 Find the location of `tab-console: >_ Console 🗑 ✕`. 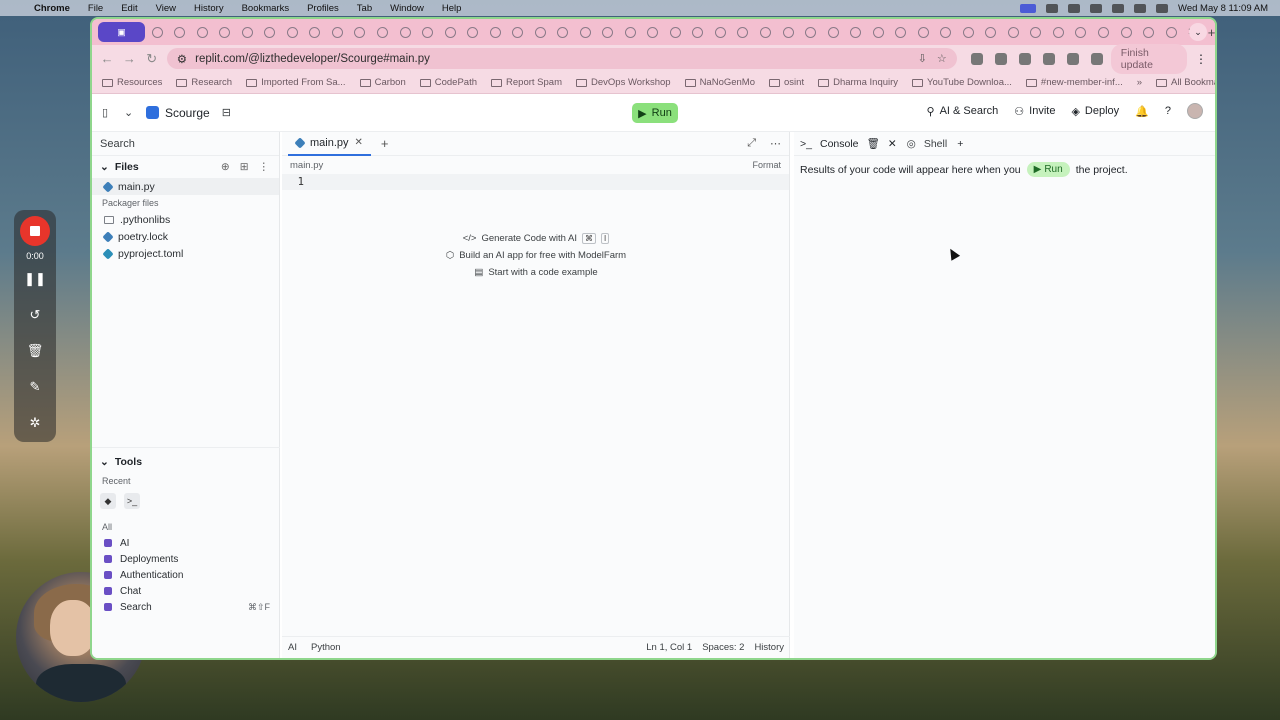

tab-console: >_ Console 🗑 ✕ is located at coordinates (848, 144).